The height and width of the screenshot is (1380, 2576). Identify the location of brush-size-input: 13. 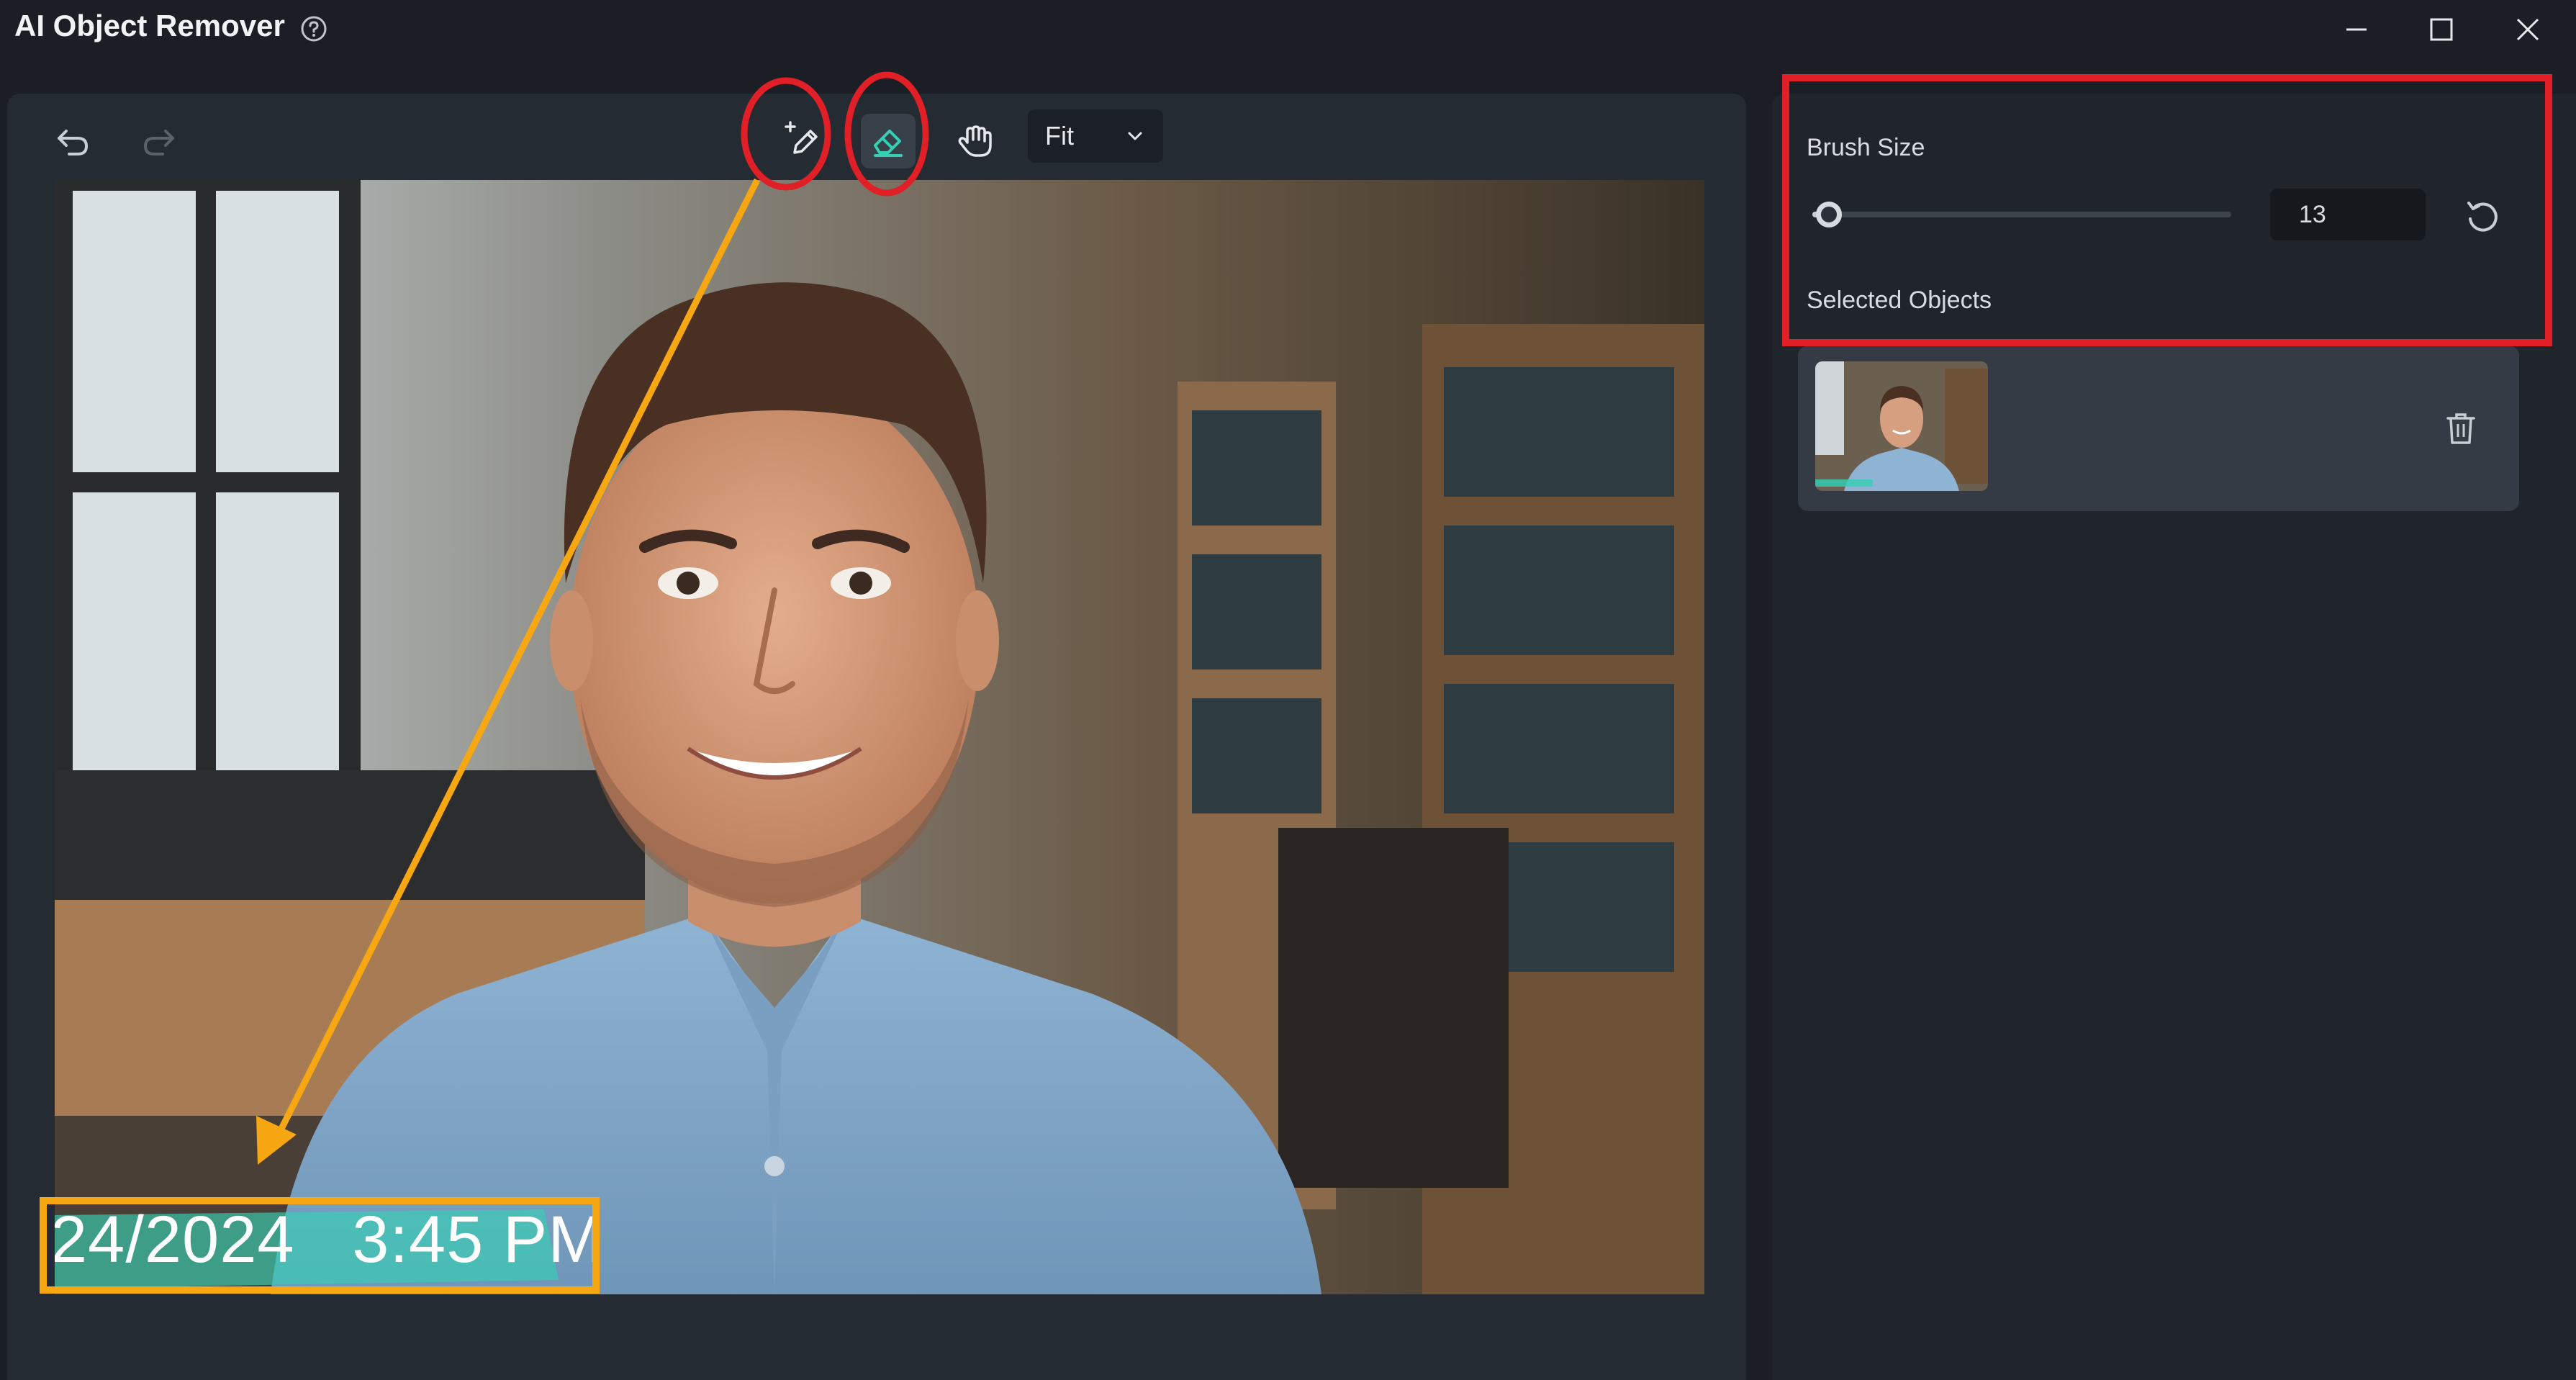
(2348, 214).